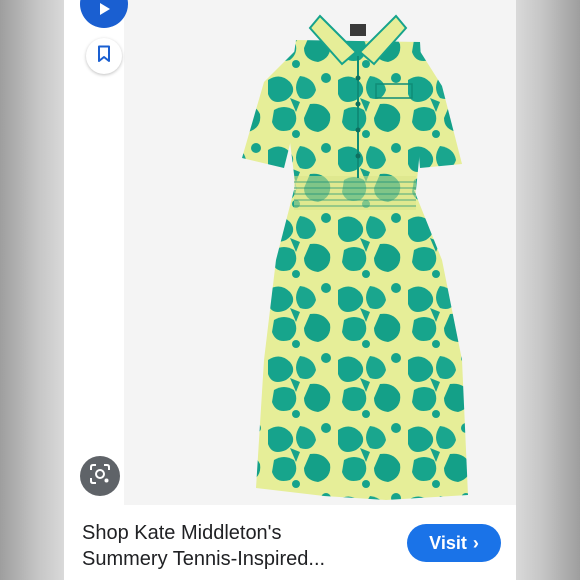 Image resolution: width=580 pixels, height=580 pixels. I want to click on visit-button: Visit ›, so click(454, 543).